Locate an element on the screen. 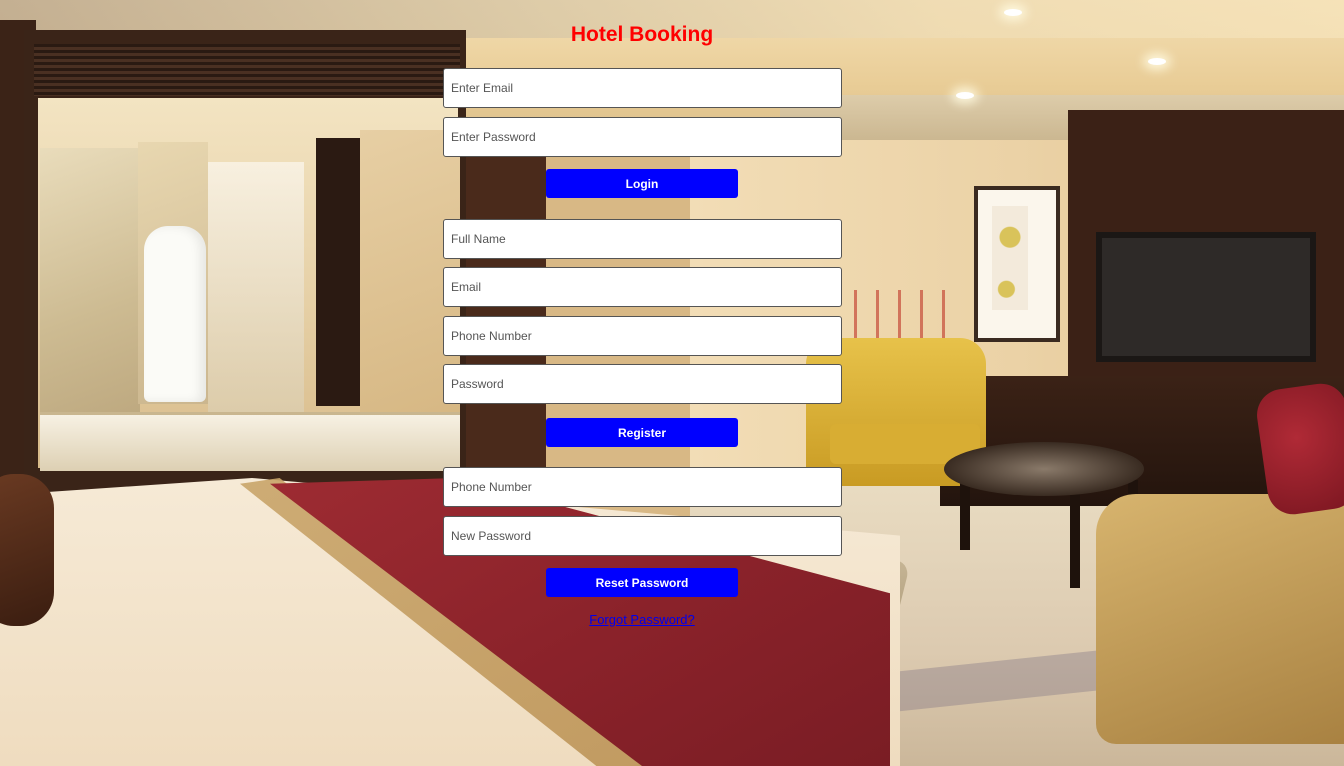  register-button: Register is located at coordinates (642, 432).